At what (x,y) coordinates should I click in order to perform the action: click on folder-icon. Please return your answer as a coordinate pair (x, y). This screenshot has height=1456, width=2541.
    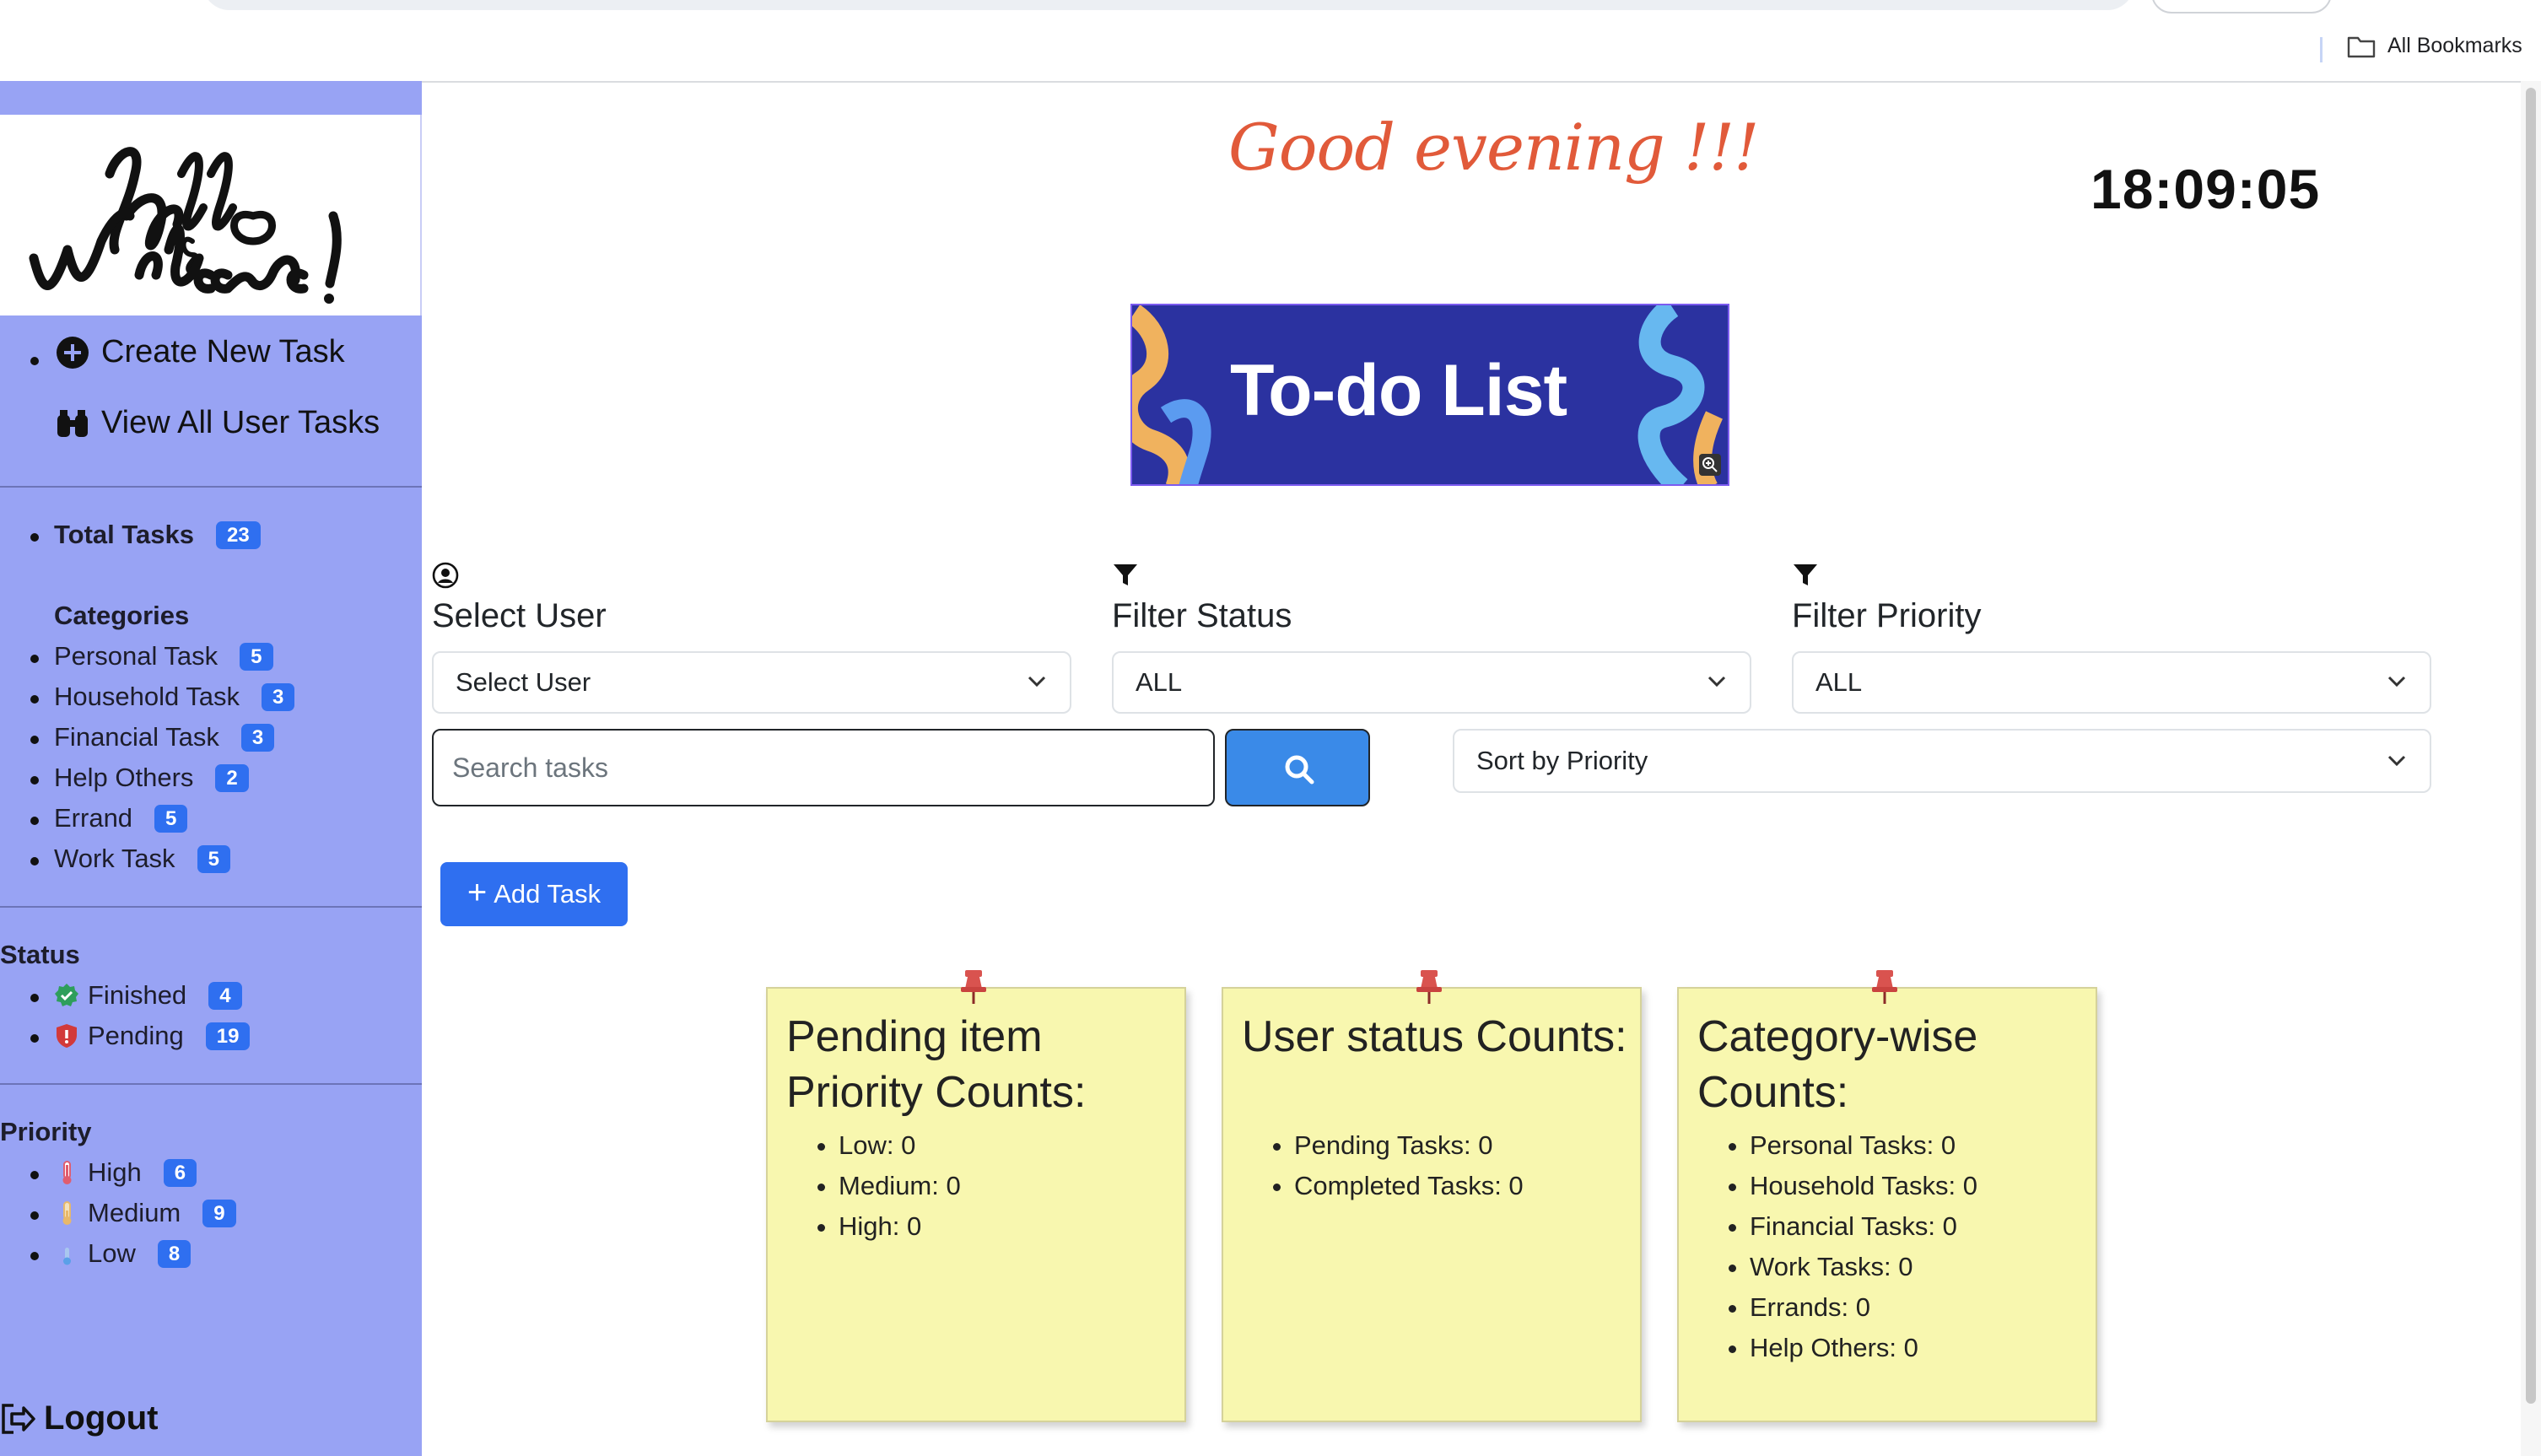
    Looking at the image, I should click on (2361, 46).